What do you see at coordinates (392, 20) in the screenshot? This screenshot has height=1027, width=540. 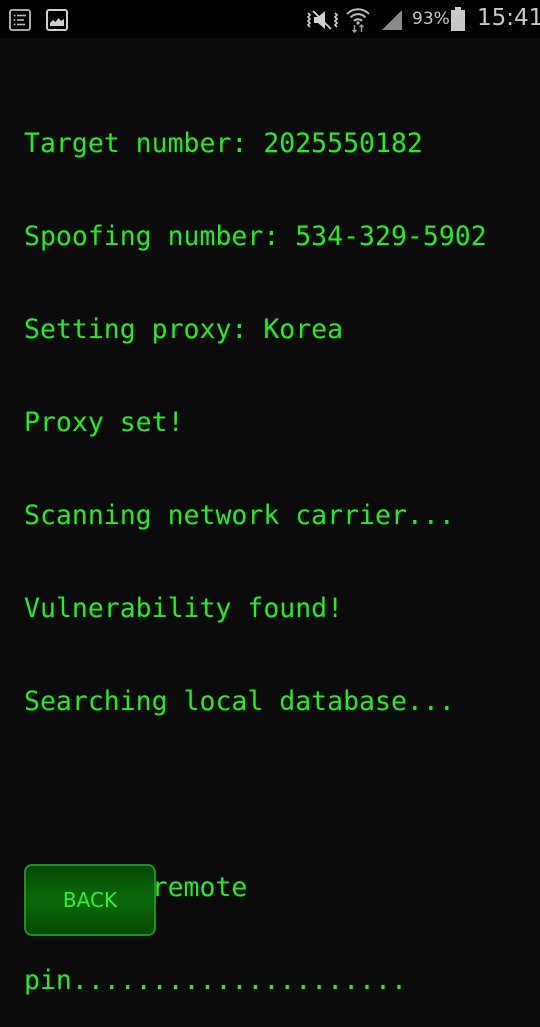 I see `cellular-signal-icon` at bounding box center [392, 20].